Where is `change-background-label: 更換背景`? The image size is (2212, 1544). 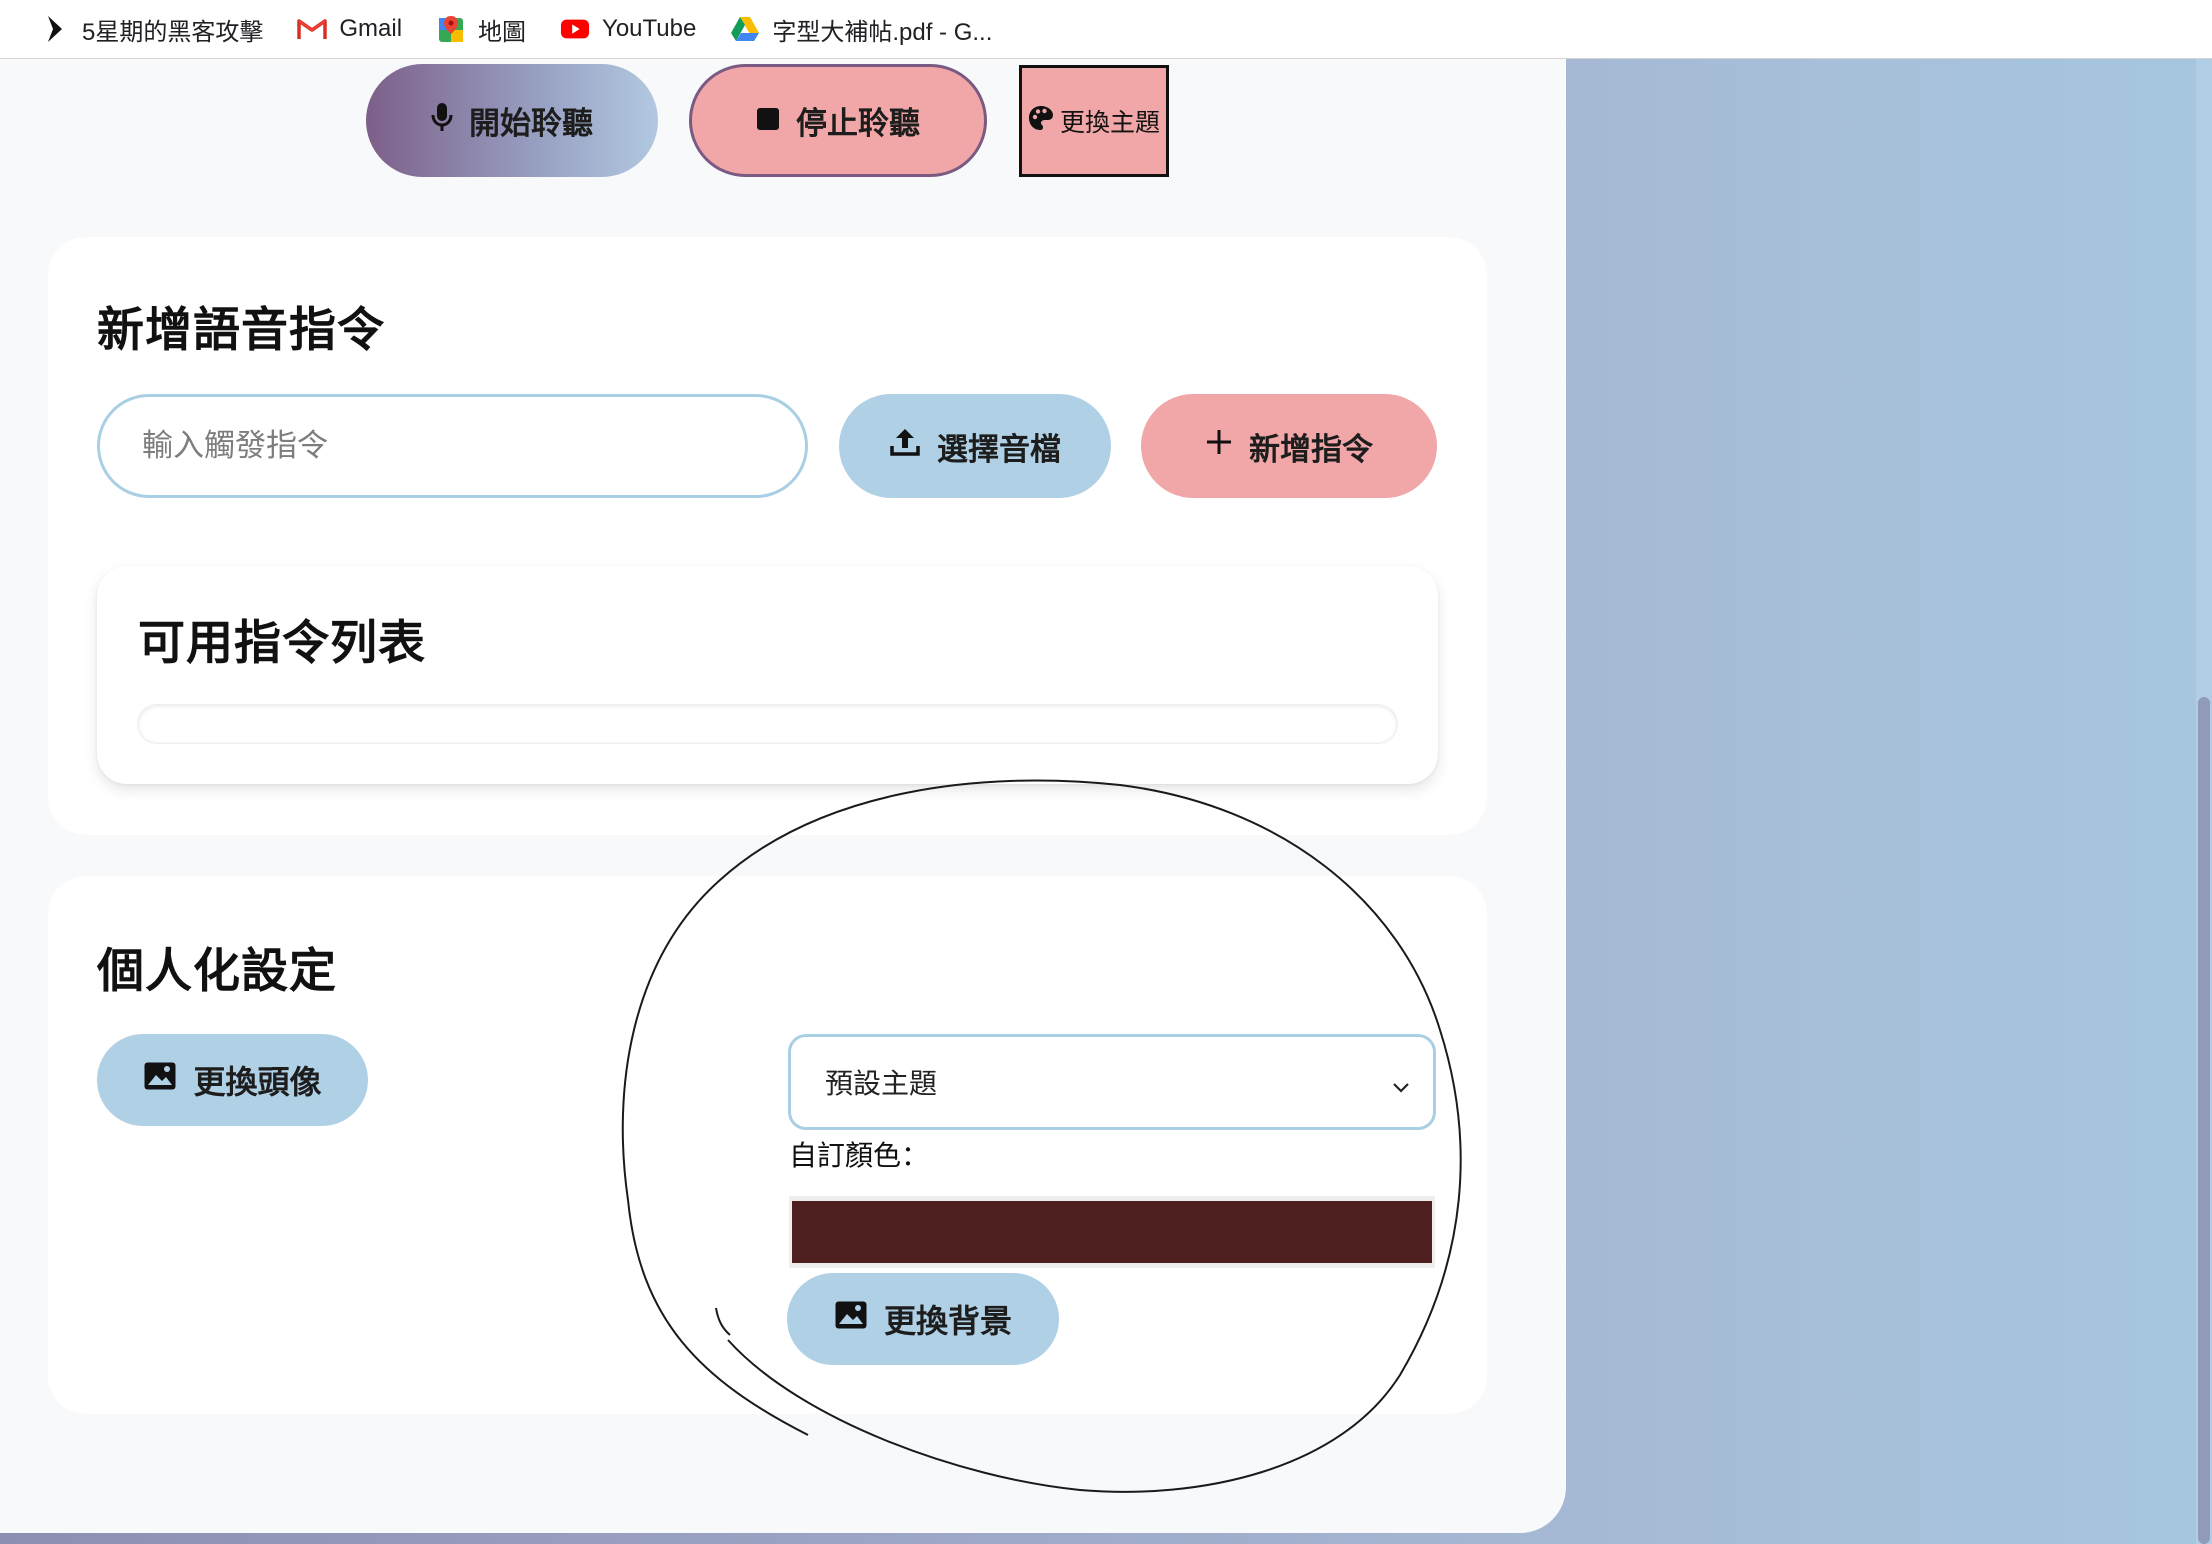
change-background-label: 更換背景 is located at coordinates (947, 1321).